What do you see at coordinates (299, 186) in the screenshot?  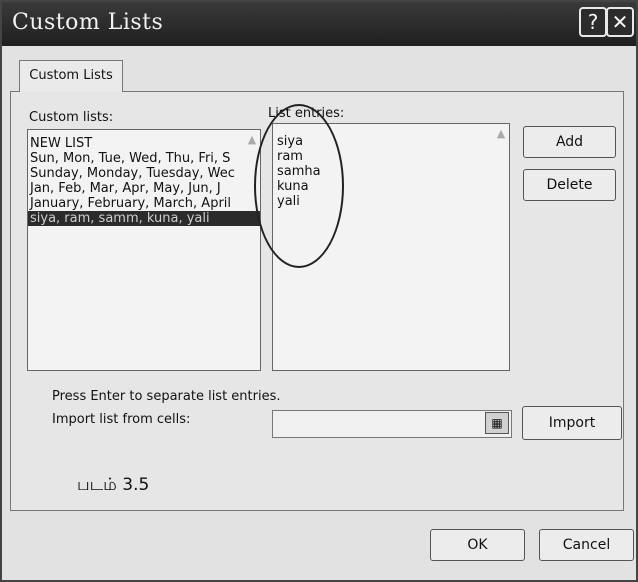 I see `hand-drawn-circle` at bounding box center [299, 186].